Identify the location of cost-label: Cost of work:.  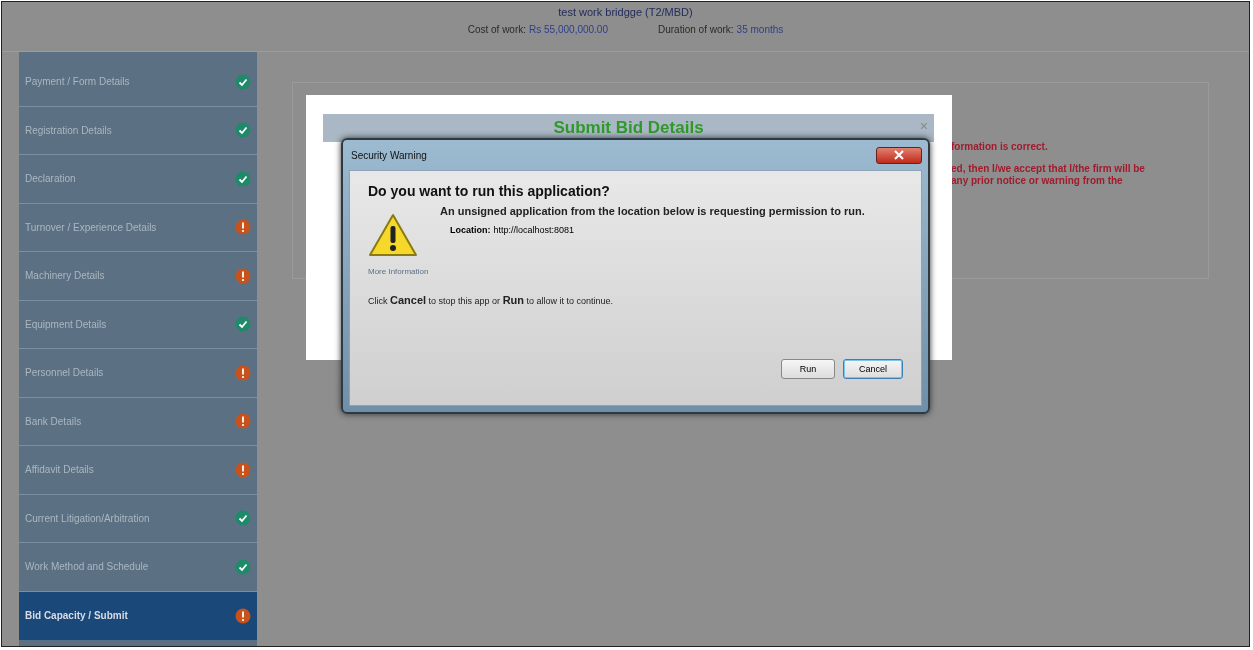
(497, 29).